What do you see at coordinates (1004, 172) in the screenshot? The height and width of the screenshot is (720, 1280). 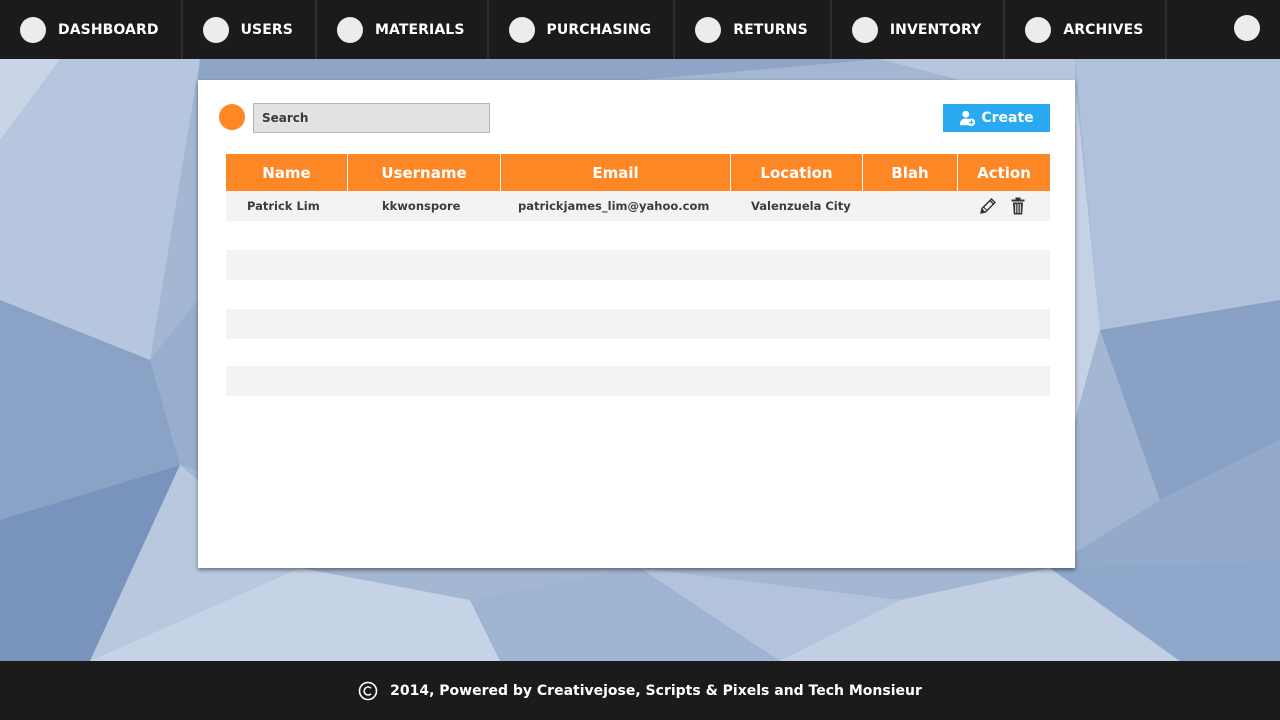 I see `column-header-action: Action` at bounding box center [1004, 172].